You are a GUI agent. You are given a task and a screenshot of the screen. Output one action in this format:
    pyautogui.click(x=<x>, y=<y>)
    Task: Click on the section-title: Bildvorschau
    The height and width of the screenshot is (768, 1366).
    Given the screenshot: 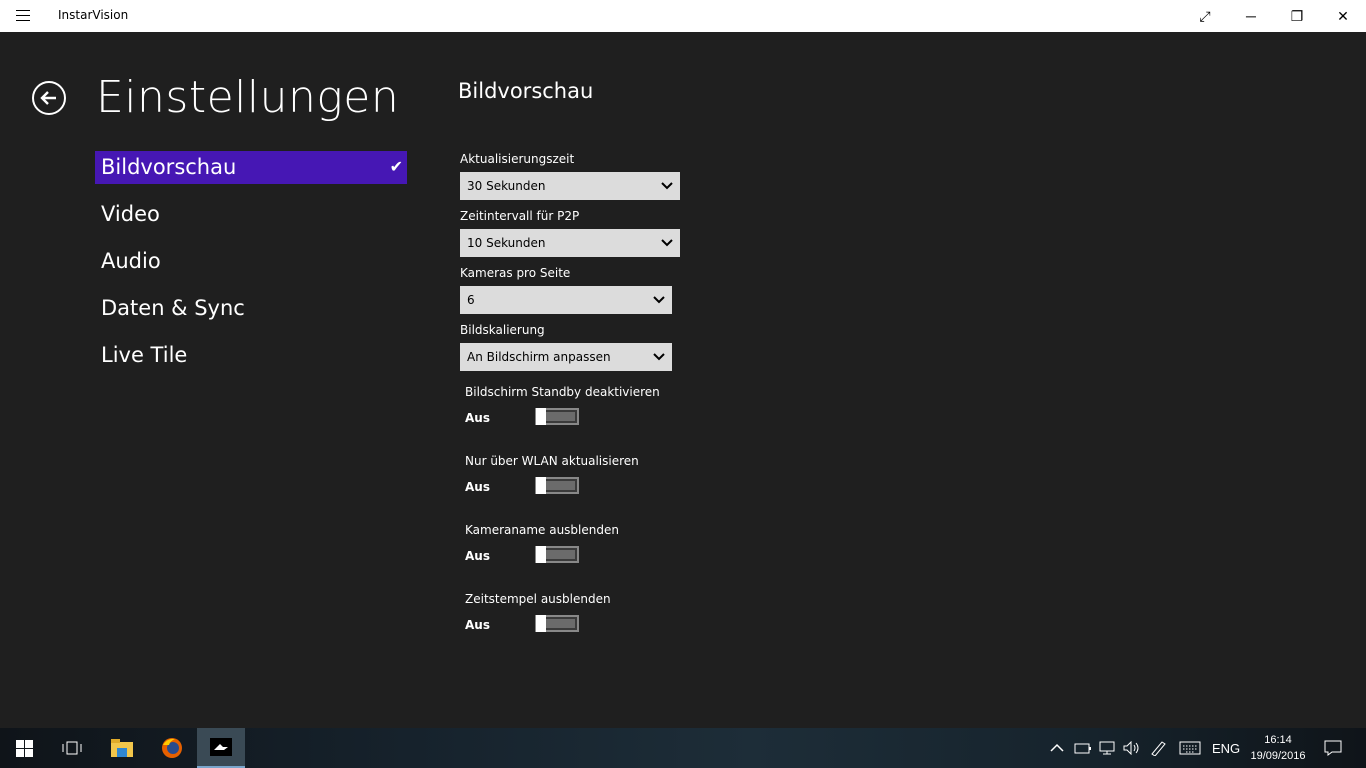 What is the action you would take?
    pyautogui.click(x=526, y=91)
    